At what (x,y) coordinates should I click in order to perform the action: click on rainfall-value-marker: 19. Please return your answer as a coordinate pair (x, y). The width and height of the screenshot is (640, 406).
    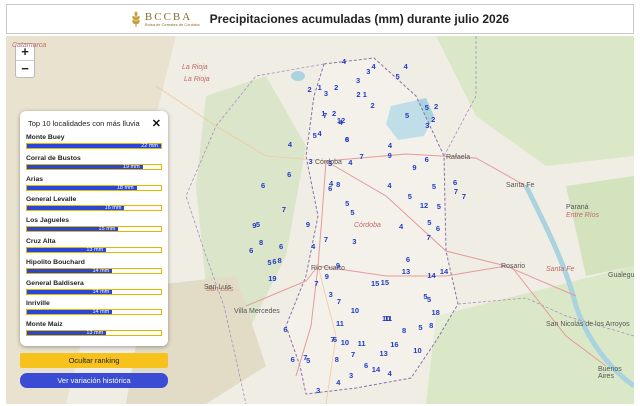
    Looking at the image, I should click on (272, 278).